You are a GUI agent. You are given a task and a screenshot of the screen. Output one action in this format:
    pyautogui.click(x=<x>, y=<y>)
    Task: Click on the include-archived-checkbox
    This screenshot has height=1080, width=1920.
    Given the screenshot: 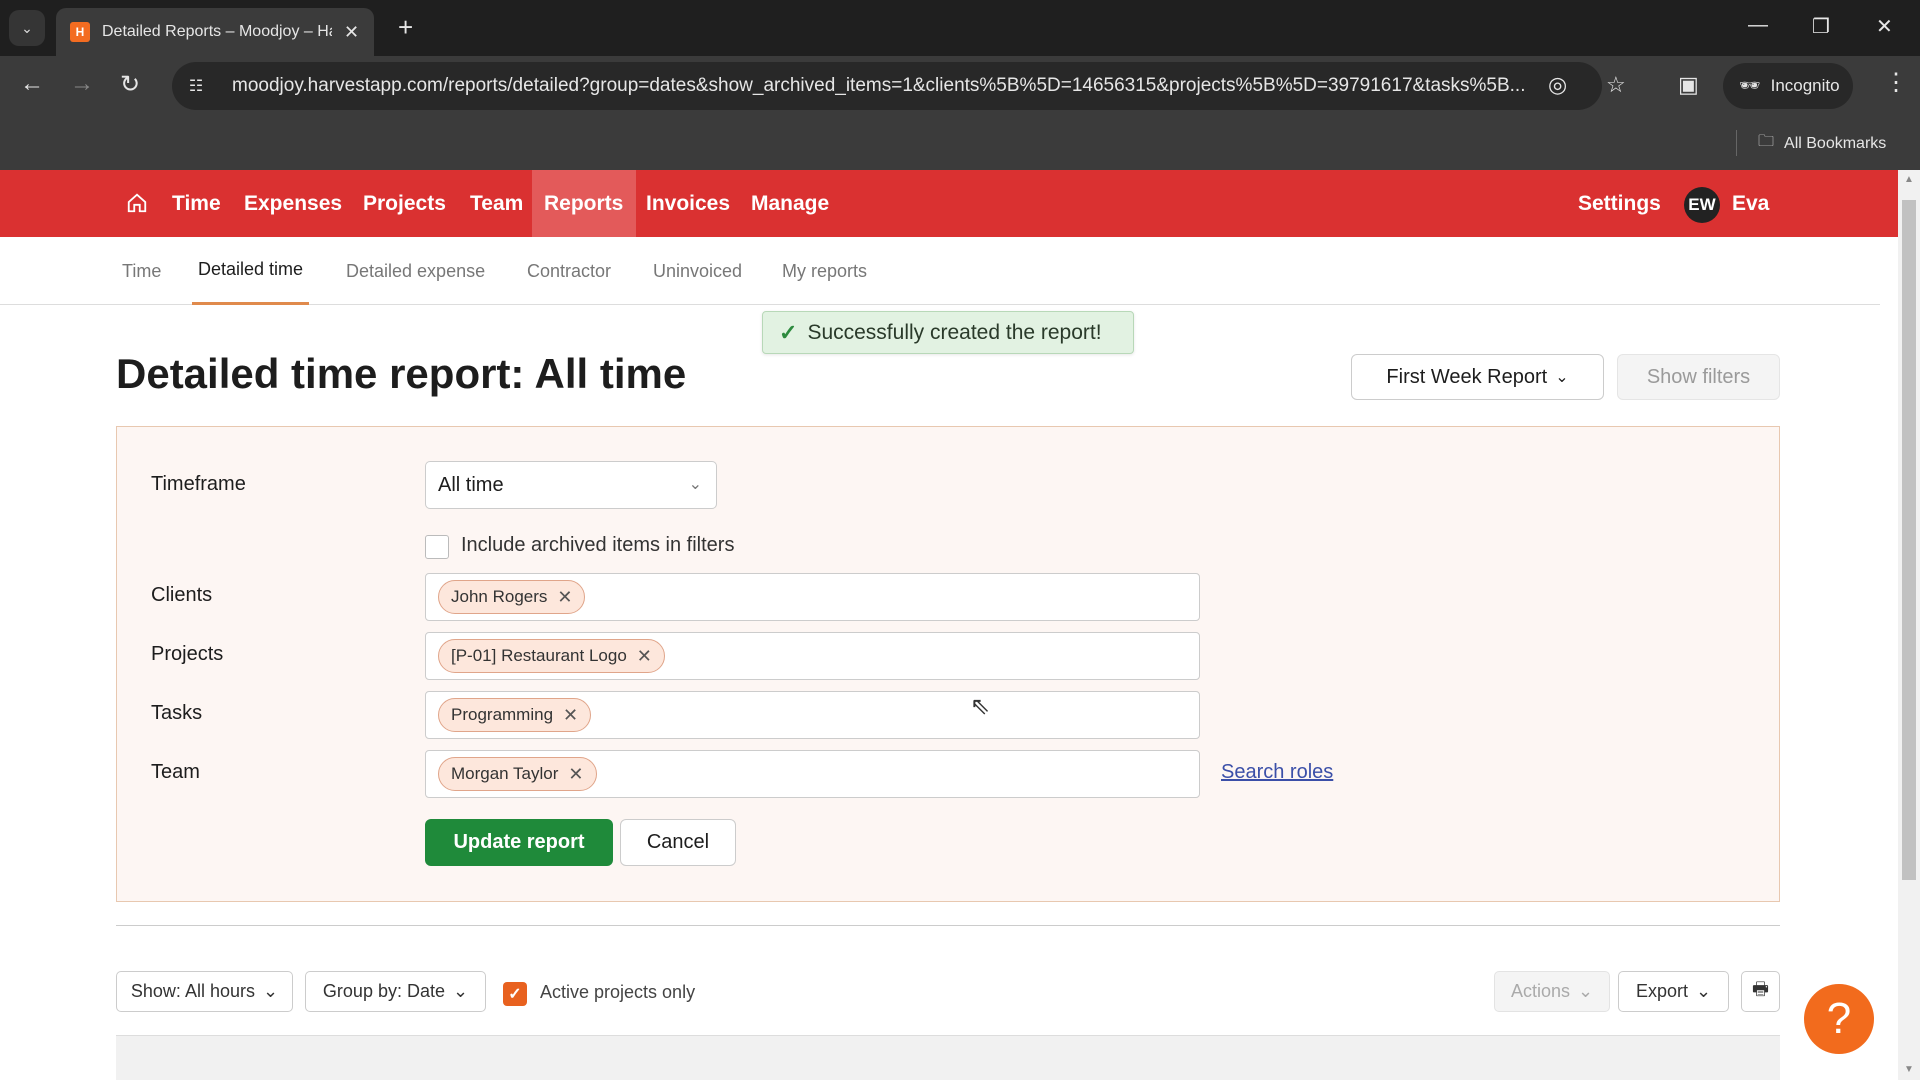 What is the action you would take?
    pyautogui.click(x=437, y=547)
    